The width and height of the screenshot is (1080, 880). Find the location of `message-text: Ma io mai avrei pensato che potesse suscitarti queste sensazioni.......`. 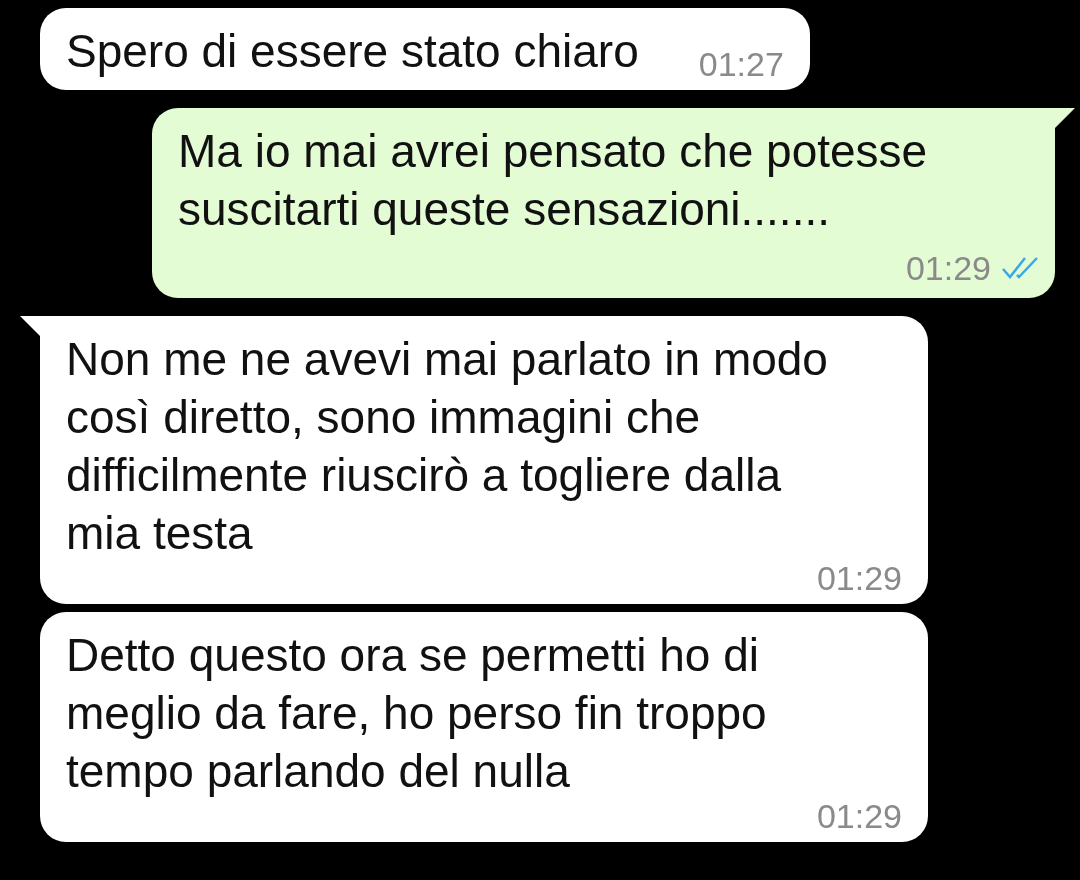

message-text: Ma io mai avrei pensato che potesse suscitarti queste sensazioni....... is located at coordinates (553, 180).